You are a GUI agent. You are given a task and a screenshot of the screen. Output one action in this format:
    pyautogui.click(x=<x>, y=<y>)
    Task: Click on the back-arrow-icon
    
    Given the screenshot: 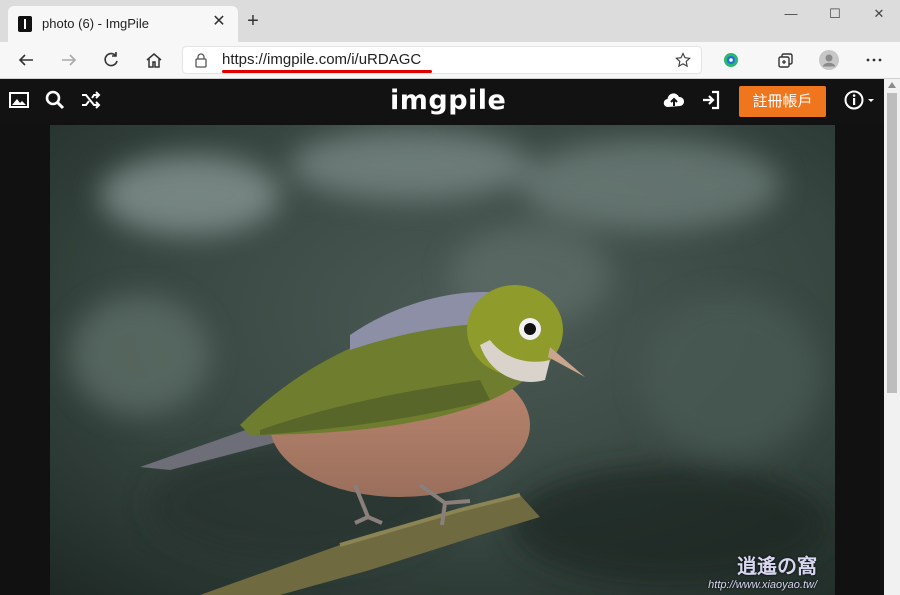 What is the action you would take?
    pyautogui.click(x=25, y=60)
    